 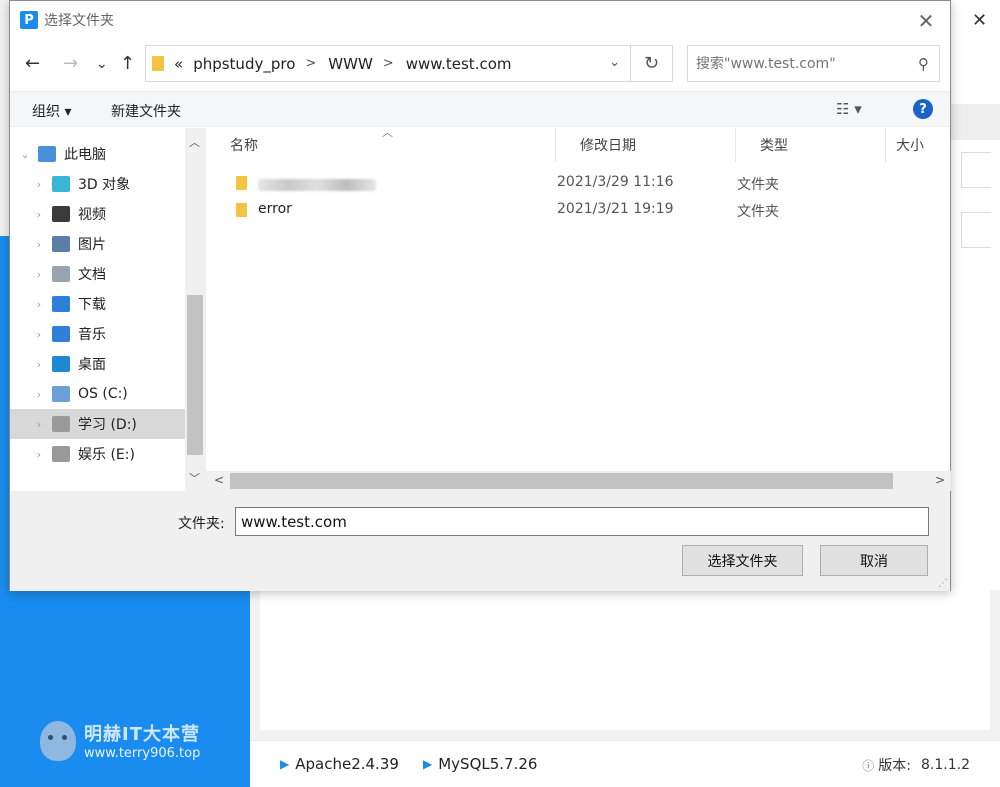 What do you see at coordinates (480, 20) in the screenshot?
I see `title-bar: P 选择文件夹 ✕` at bounding box center [480, 20].